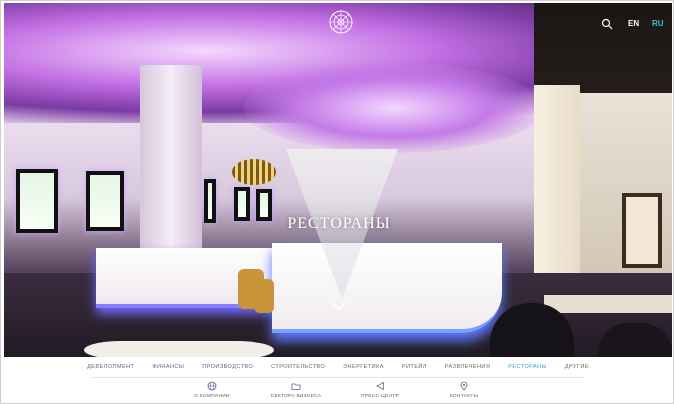 The width and height of the screenshot is (674, 404). What do you see at coordinates (607, 24) in the screenshot?
I see `search-icon` at bounding box center [607, 24].